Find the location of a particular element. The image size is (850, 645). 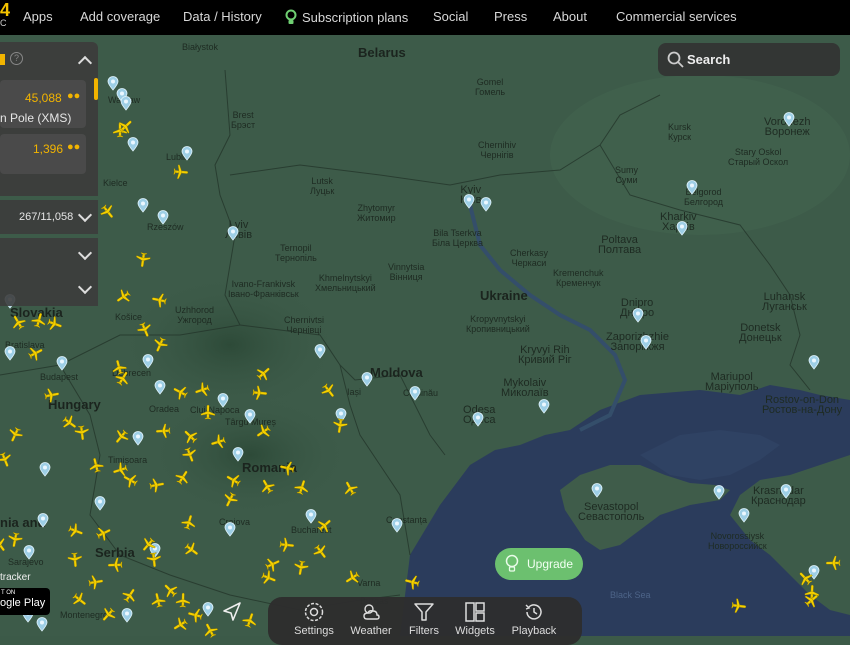

nav-social: Social is located at coordinates (450, 16).